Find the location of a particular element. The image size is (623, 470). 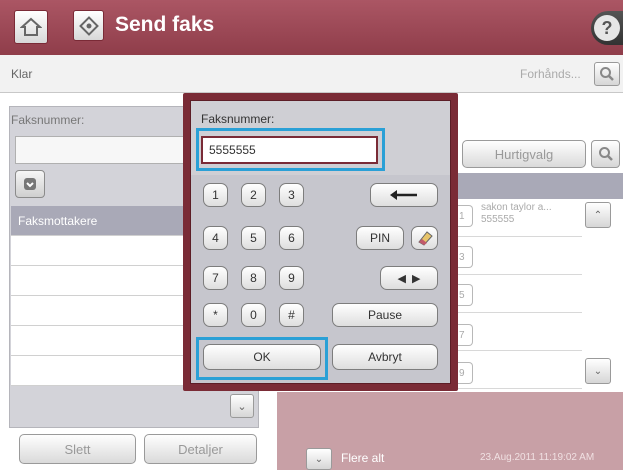

pin-button: PIN is located at coordinates (380, 238).